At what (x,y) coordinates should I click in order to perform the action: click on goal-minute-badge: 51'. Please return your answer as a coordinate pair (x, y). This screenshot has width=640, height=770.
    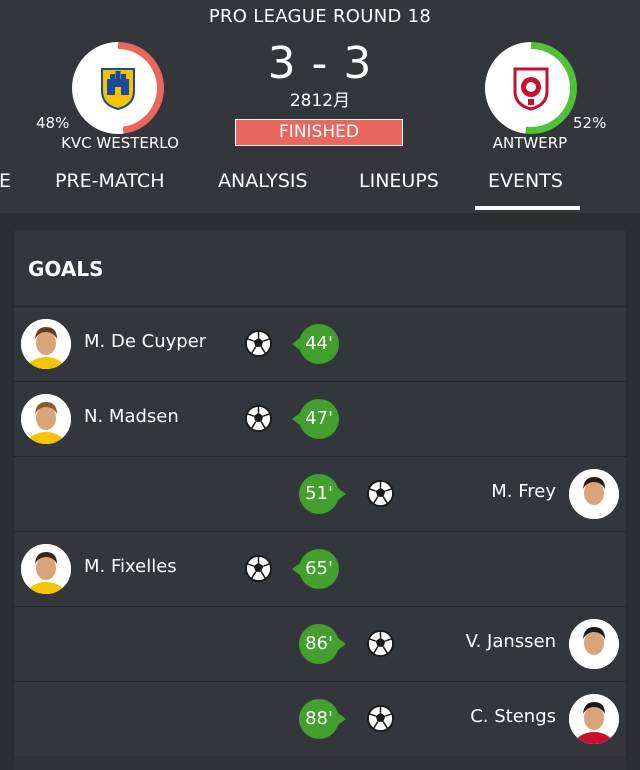
    Looking at the image, I should click on (322, 494).